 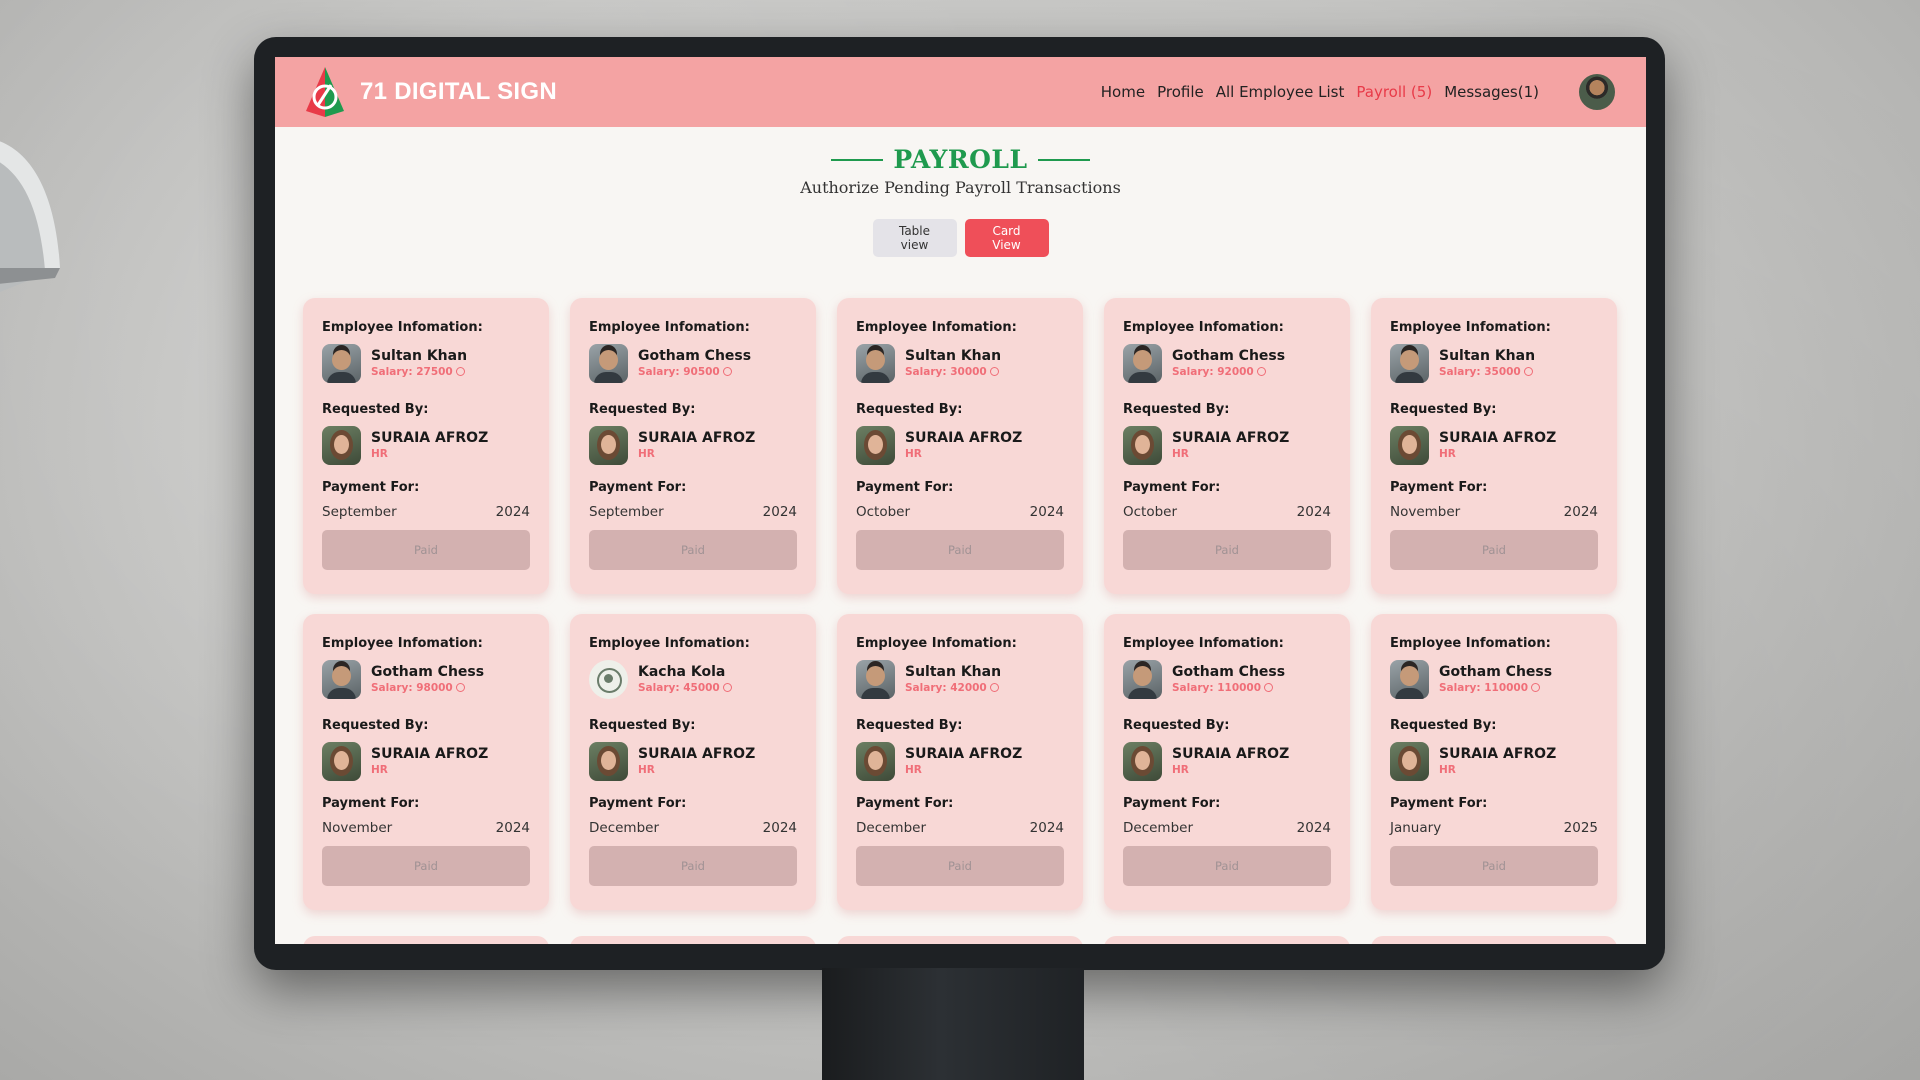 What do you see at coordinates (914, 238) in the screenshot?
I see `table-view-button: Table view` at bounding box center [914, 238].